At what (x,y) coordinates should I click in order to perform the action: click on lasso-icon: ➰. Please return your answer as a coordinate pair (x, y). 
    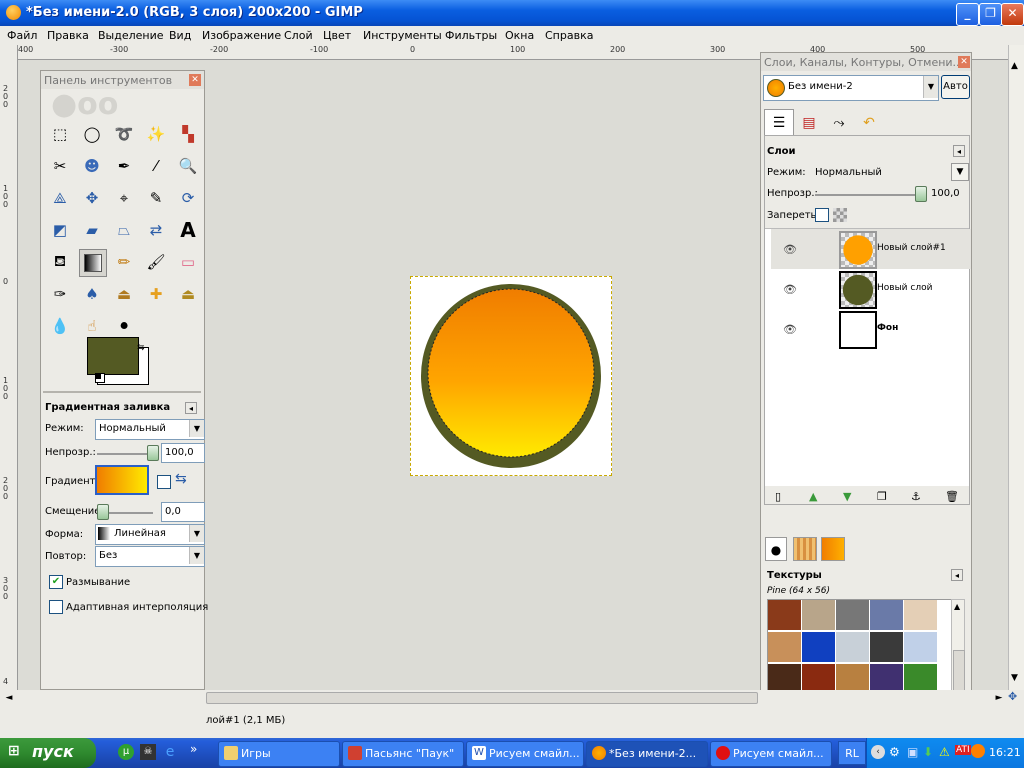
    Looking at the image, I should click on (124, 134).